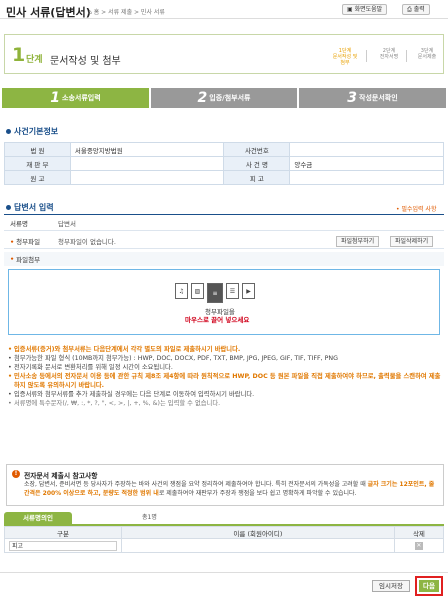 The height and width of the screenshot is (600, 448). I want to click on plaintiff-label: 원 고, so click(37, 177).